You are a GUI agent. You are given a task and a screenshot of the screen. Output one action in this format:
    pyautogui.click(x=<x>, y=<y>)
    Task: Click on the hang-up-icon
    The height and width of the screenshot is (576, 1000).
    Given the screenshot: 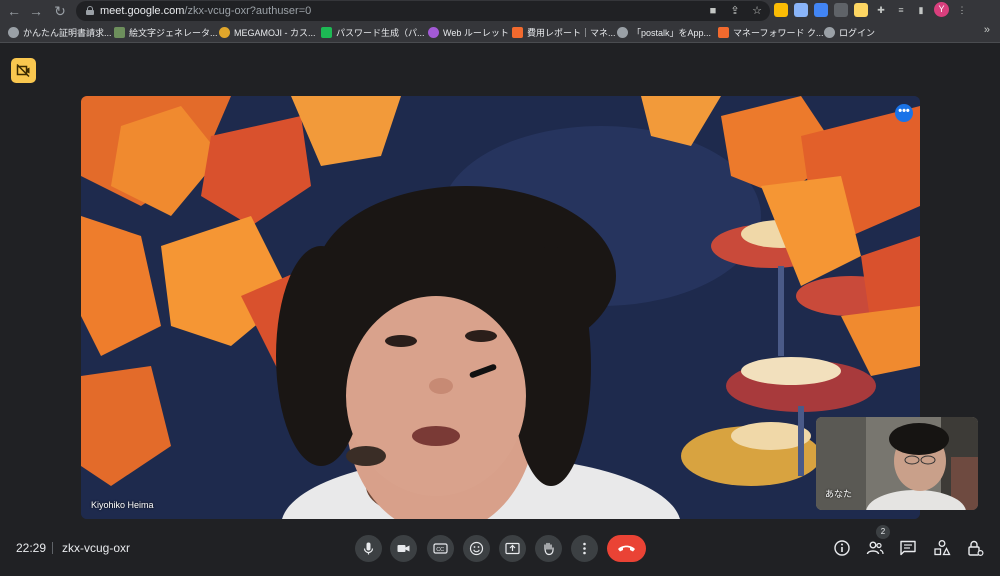 What is the action you would take?
    pyautogui.click(x=626, y=548)
    